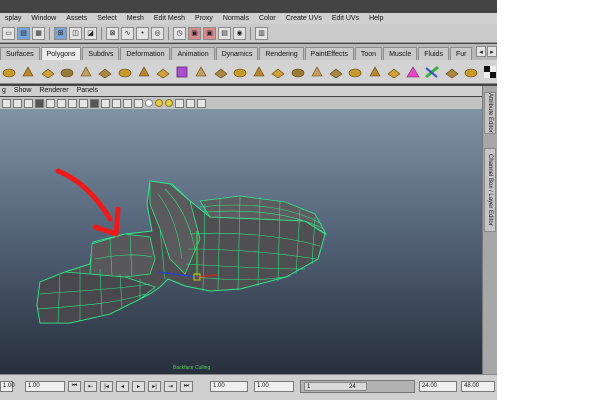  What do you see at coordinates (101, 53) in the screenshot?
I see `tab-subdivs: Subdivs` at bounding box center [101, 53].